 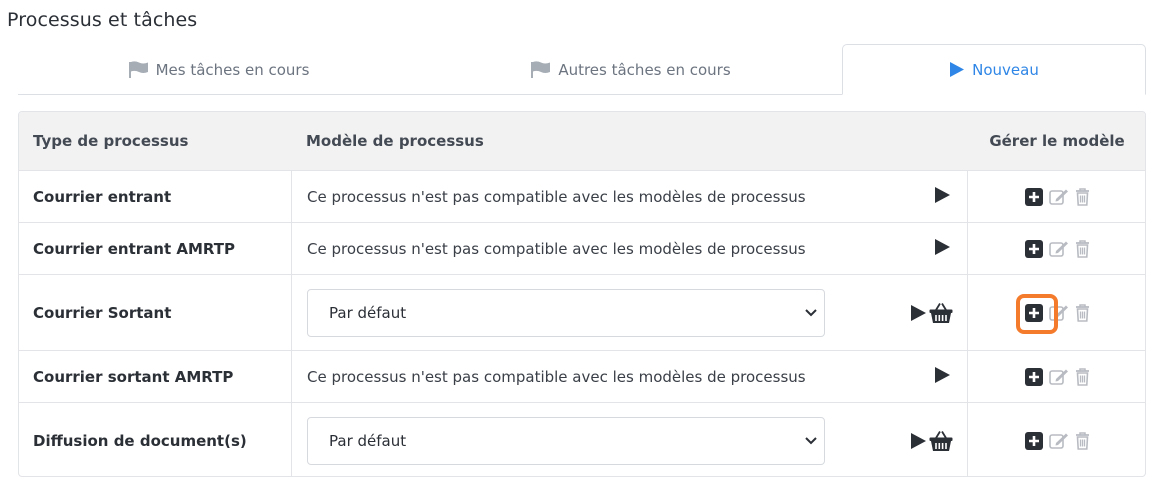 I want to click on tab-my-tasks: Mes tâches en cours, so click(x=219, y=69).